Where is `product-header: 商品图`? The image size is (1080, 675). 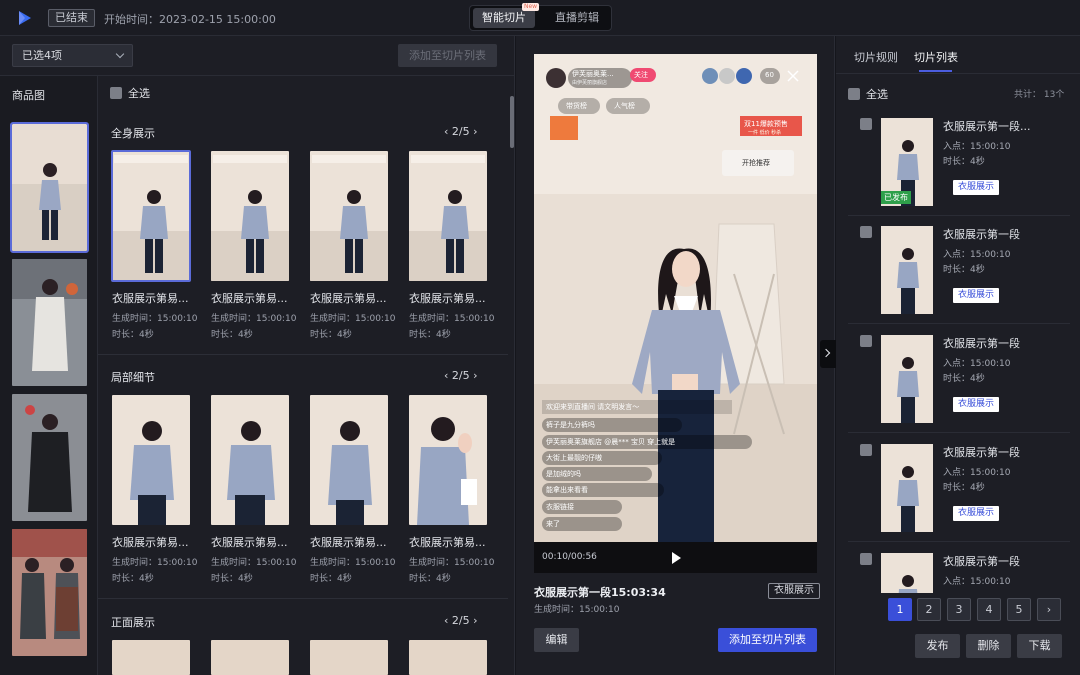 product-header: 商品图 is located at coordinates (28, 95).